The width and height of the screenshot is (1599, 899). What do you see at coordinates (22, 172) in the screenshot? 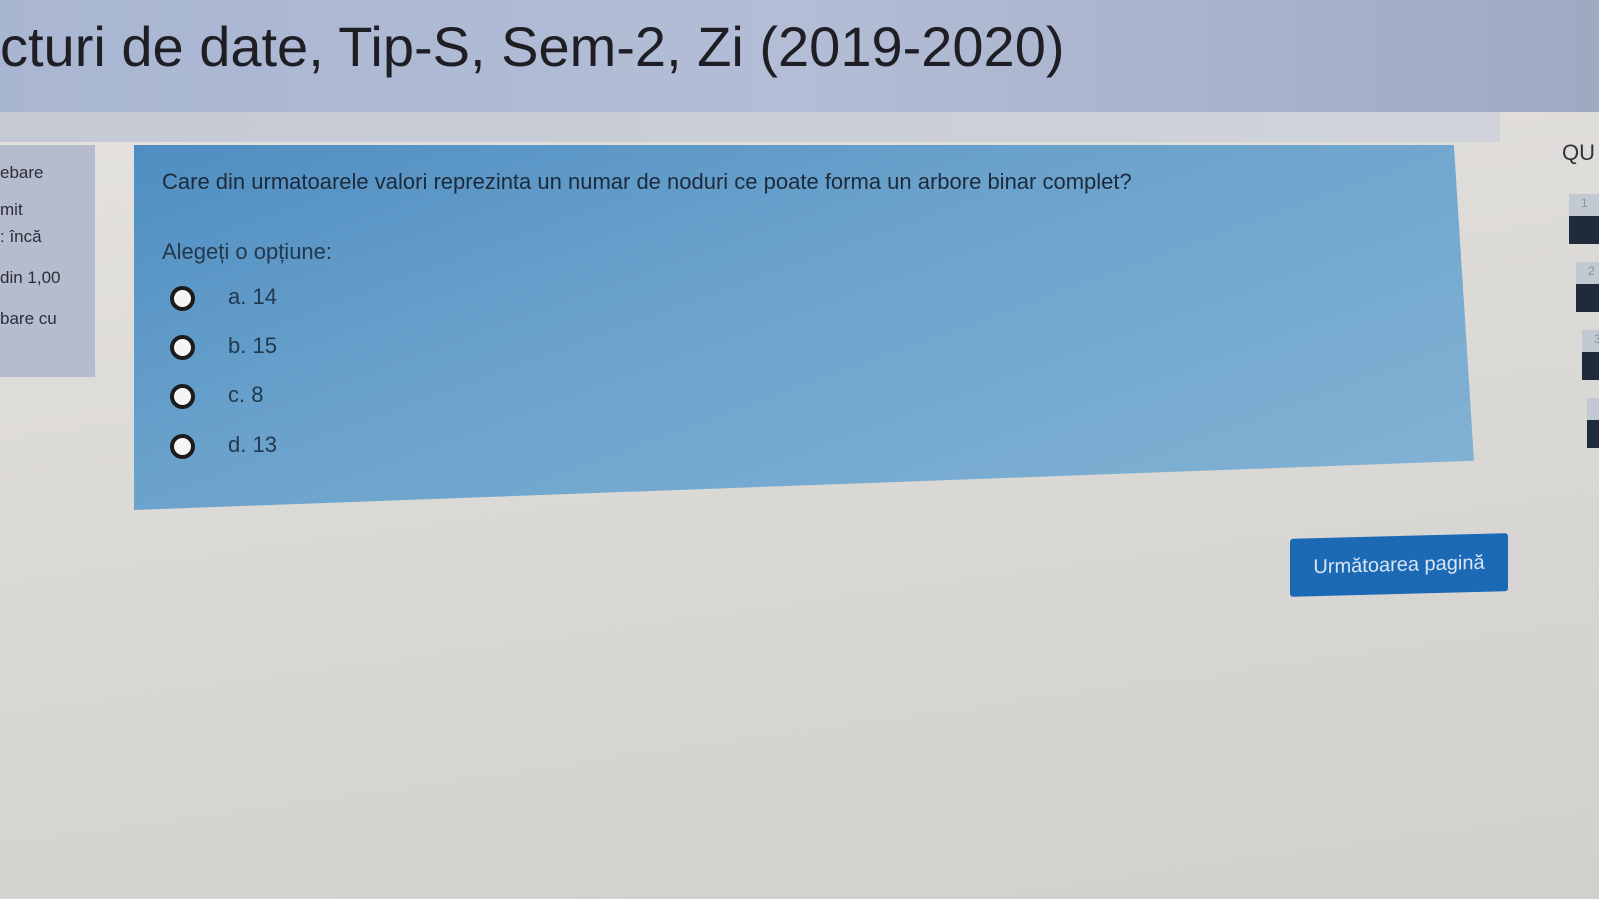
I see `question-number-text: ebare` at bounding box center [22, 172].